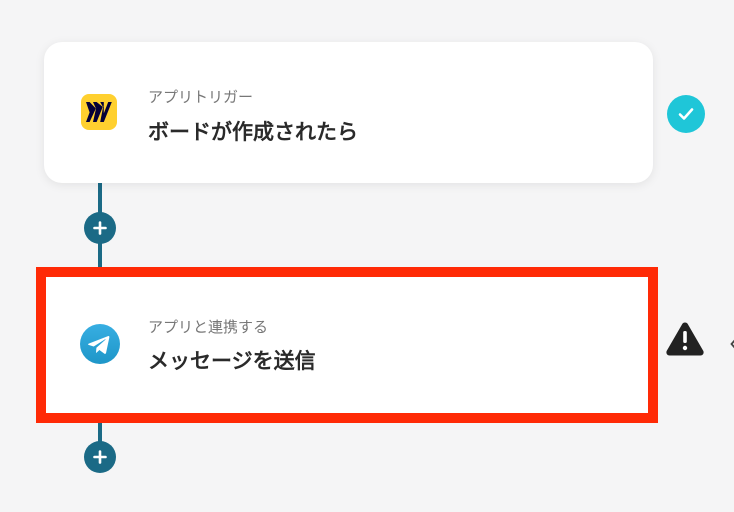  Describe the element at coordinates (253, 132) in the screenshot. I see `step-title: ボードが作成されたら` at that location.